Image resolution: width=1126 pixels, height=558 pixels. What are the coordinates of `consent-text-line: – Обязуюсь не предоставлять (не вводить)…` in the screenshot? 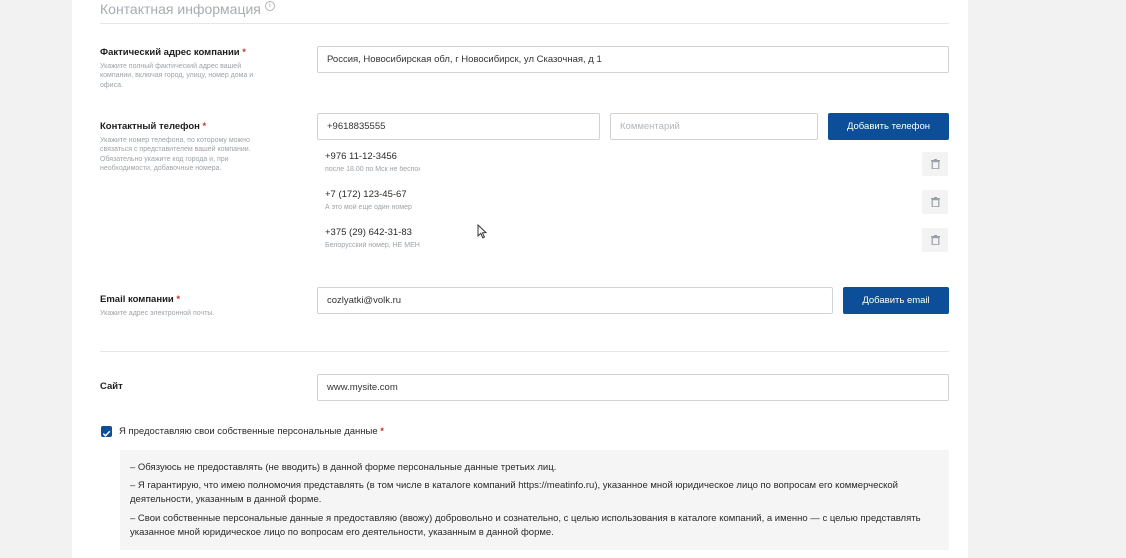 It's located at (343, 467).